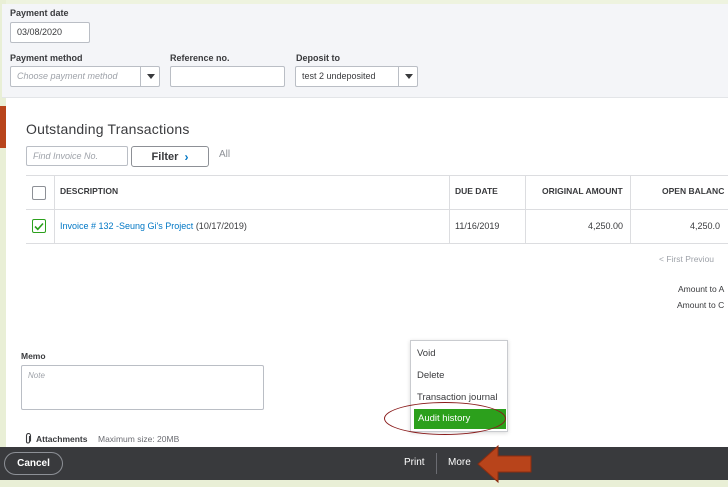 The image size is (728, 487). What do you see at coordinates (504, 464) in the screenshot?
I see `annotation-arrow-icon` at bounding box center [504, 464].